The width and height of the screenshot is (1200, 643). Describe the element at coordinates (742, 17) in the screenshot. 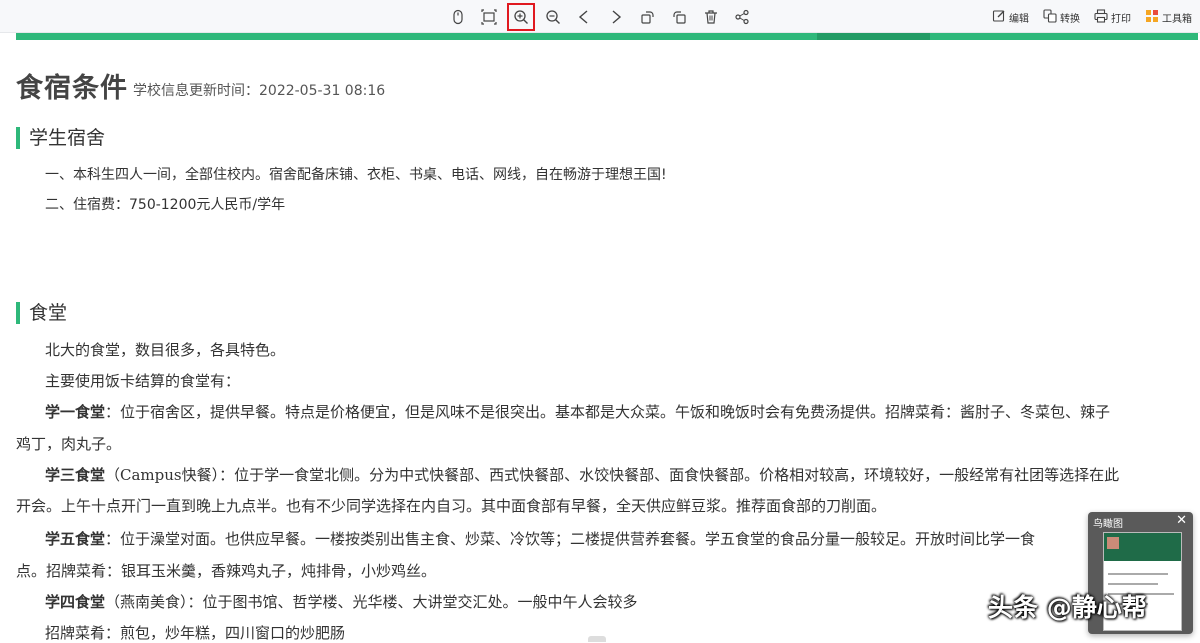

I see `share-icon` at that location.